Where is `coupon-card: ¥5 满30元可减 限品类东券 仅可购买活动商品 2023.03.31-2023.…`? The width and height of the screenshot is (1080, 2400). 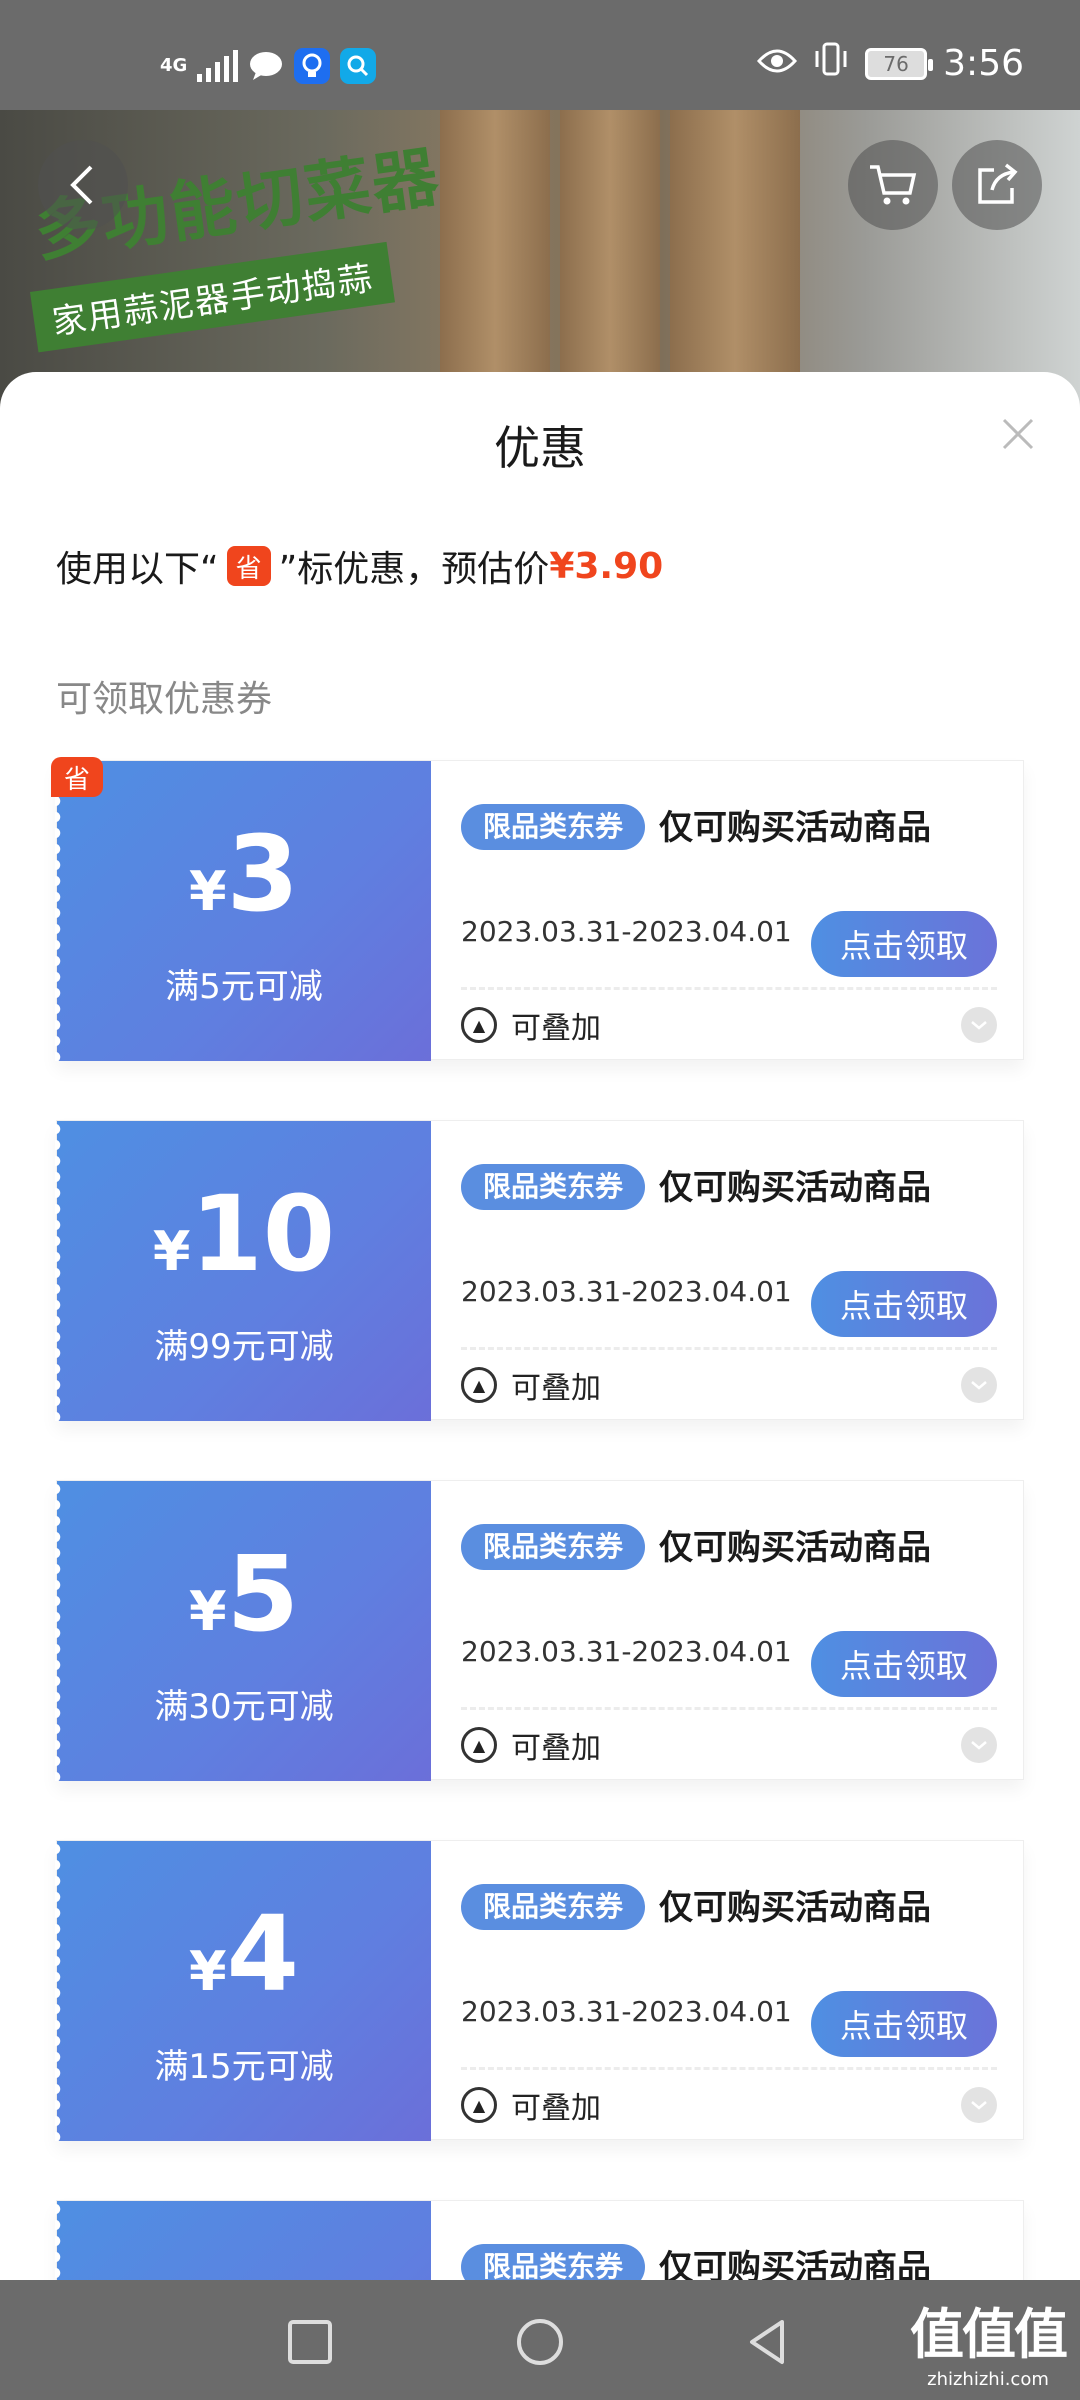 coupon-card: ¥5 满30元可减 限品类东券 仅可购买活动商品 2023.03.31-2023.… is located at coordinates (540, 1630).